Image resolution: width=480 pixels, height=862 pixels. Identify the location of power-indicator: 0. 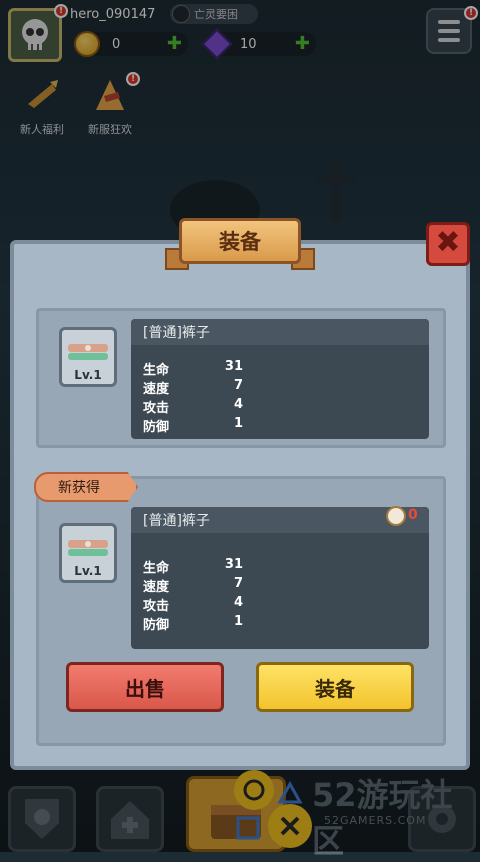
(404, 517).